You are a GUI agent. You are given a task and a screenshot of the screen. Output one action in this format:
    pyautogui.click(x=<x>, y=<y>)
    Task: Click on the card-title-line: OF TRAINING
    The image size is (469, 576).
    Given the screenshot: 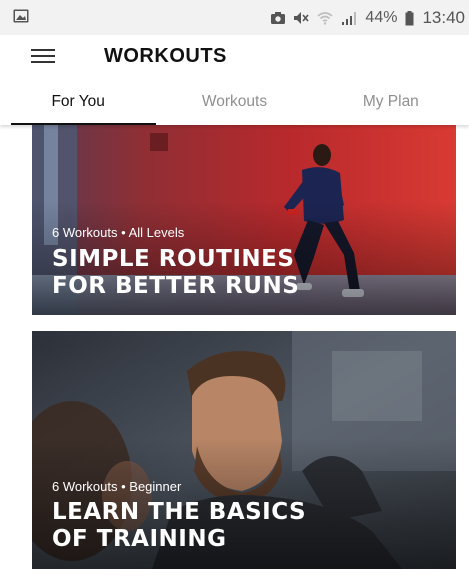 What is the action you would take?
    pyautogui.click(x=139, y=539)
    